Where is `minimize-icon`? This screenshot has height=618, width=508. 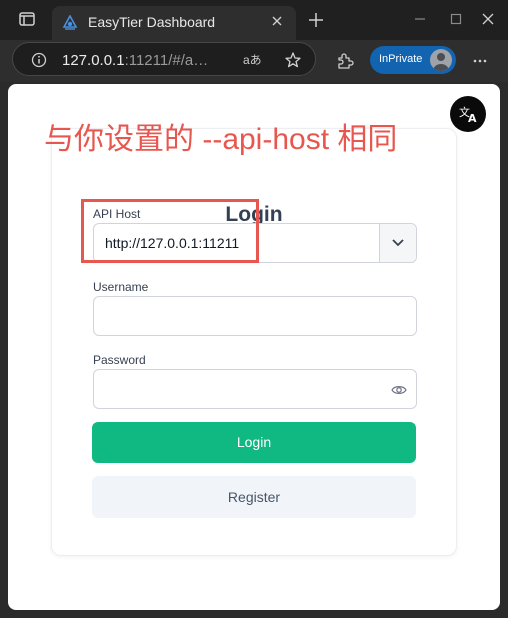 minimize-icon is located at coordinates (420, 19).